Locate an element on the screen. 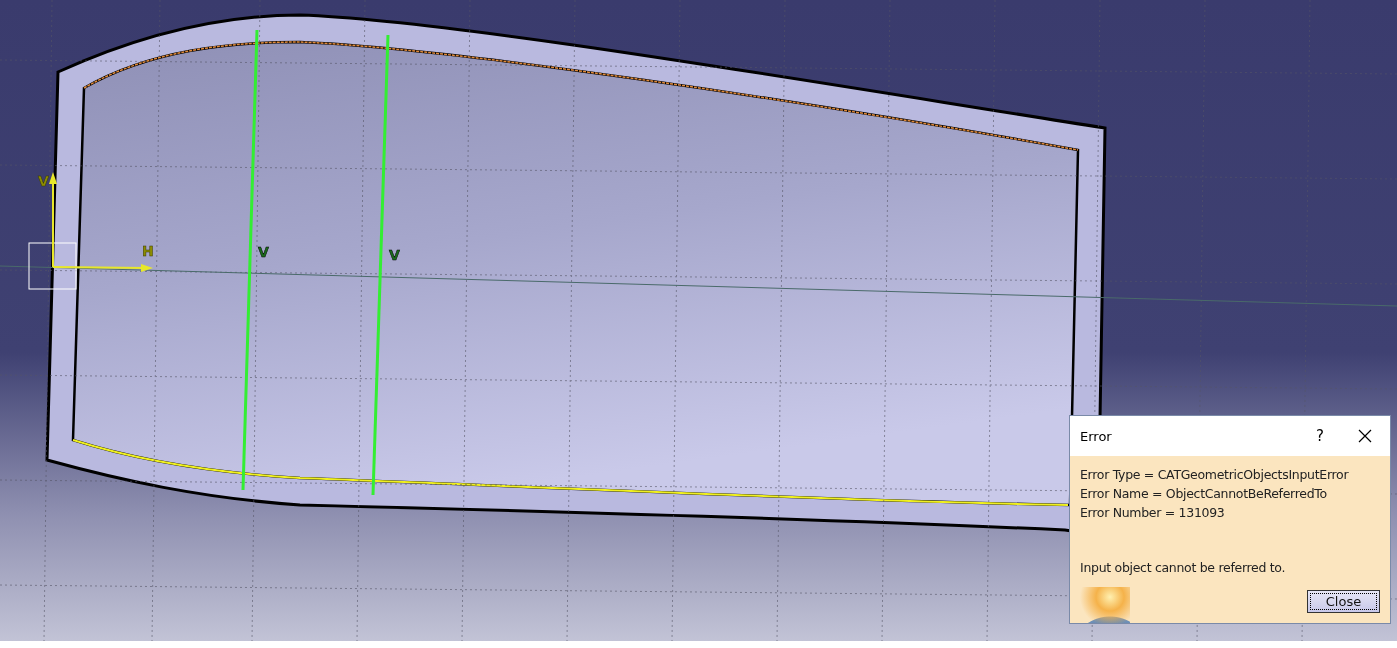  axis-label: H is located at coordinates (148, 251).